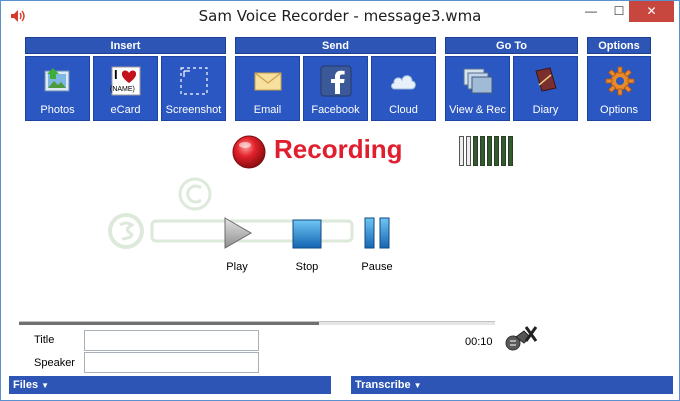 The image size is (680, 401). I want to click on send-group-header: Send, so click(335, 45).